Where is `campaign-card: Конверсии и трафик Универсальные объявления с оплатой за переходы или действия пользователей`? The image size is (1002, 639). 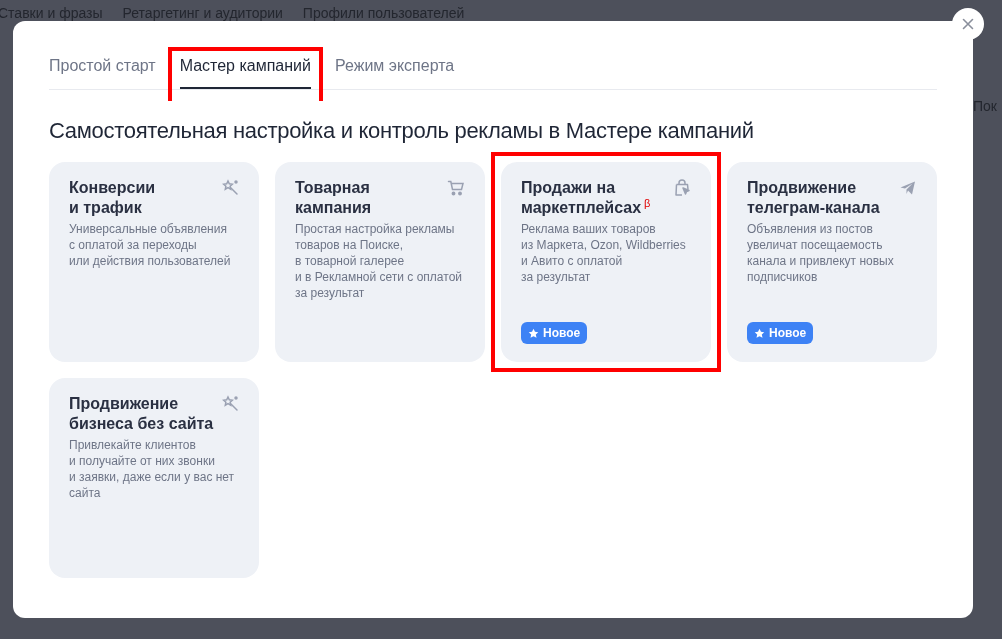
campaign-card: Конверсии и трафик Универсальные объявления с оплатой за переходы или действия пользователей is located at coordinates (154, 262).